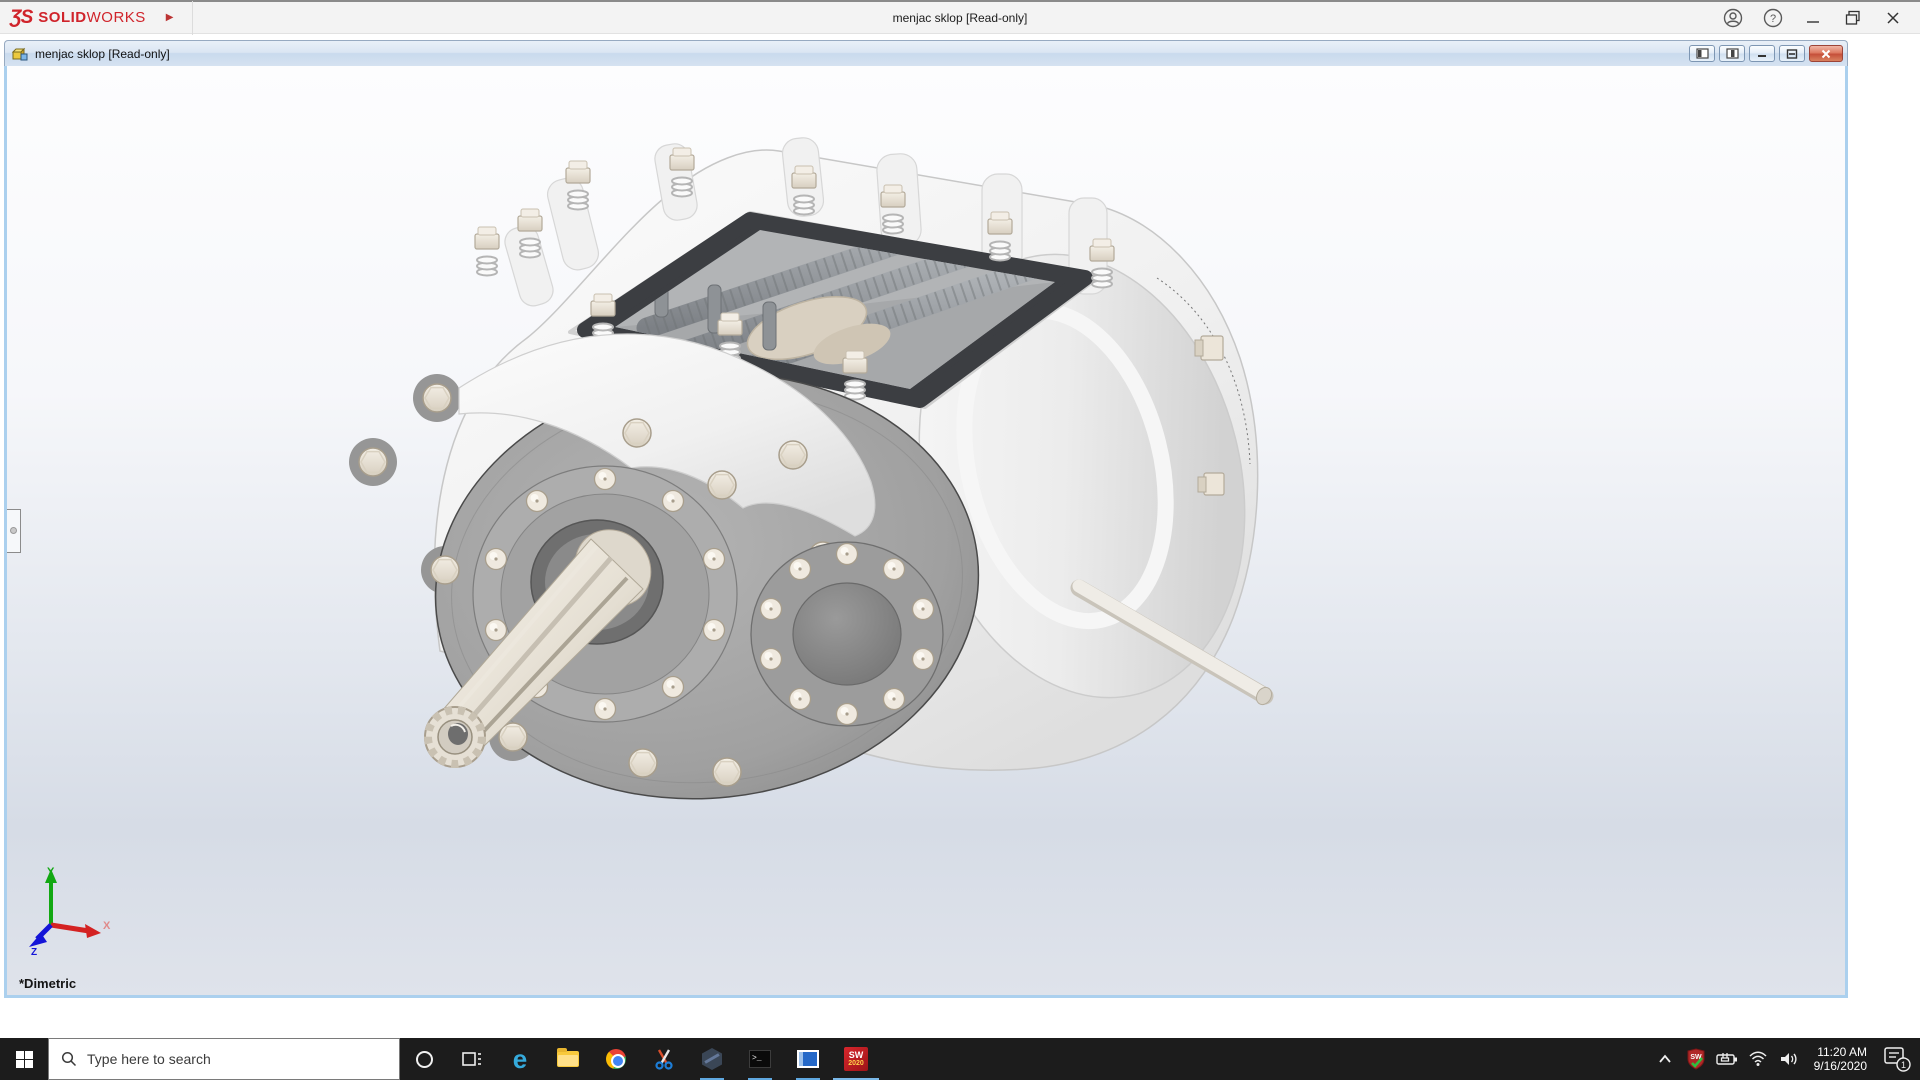 Image resolution: width=1920 pixels, height=1080 pixels. I want to click on taskbar-item-edge: e, so click(520, 1059).